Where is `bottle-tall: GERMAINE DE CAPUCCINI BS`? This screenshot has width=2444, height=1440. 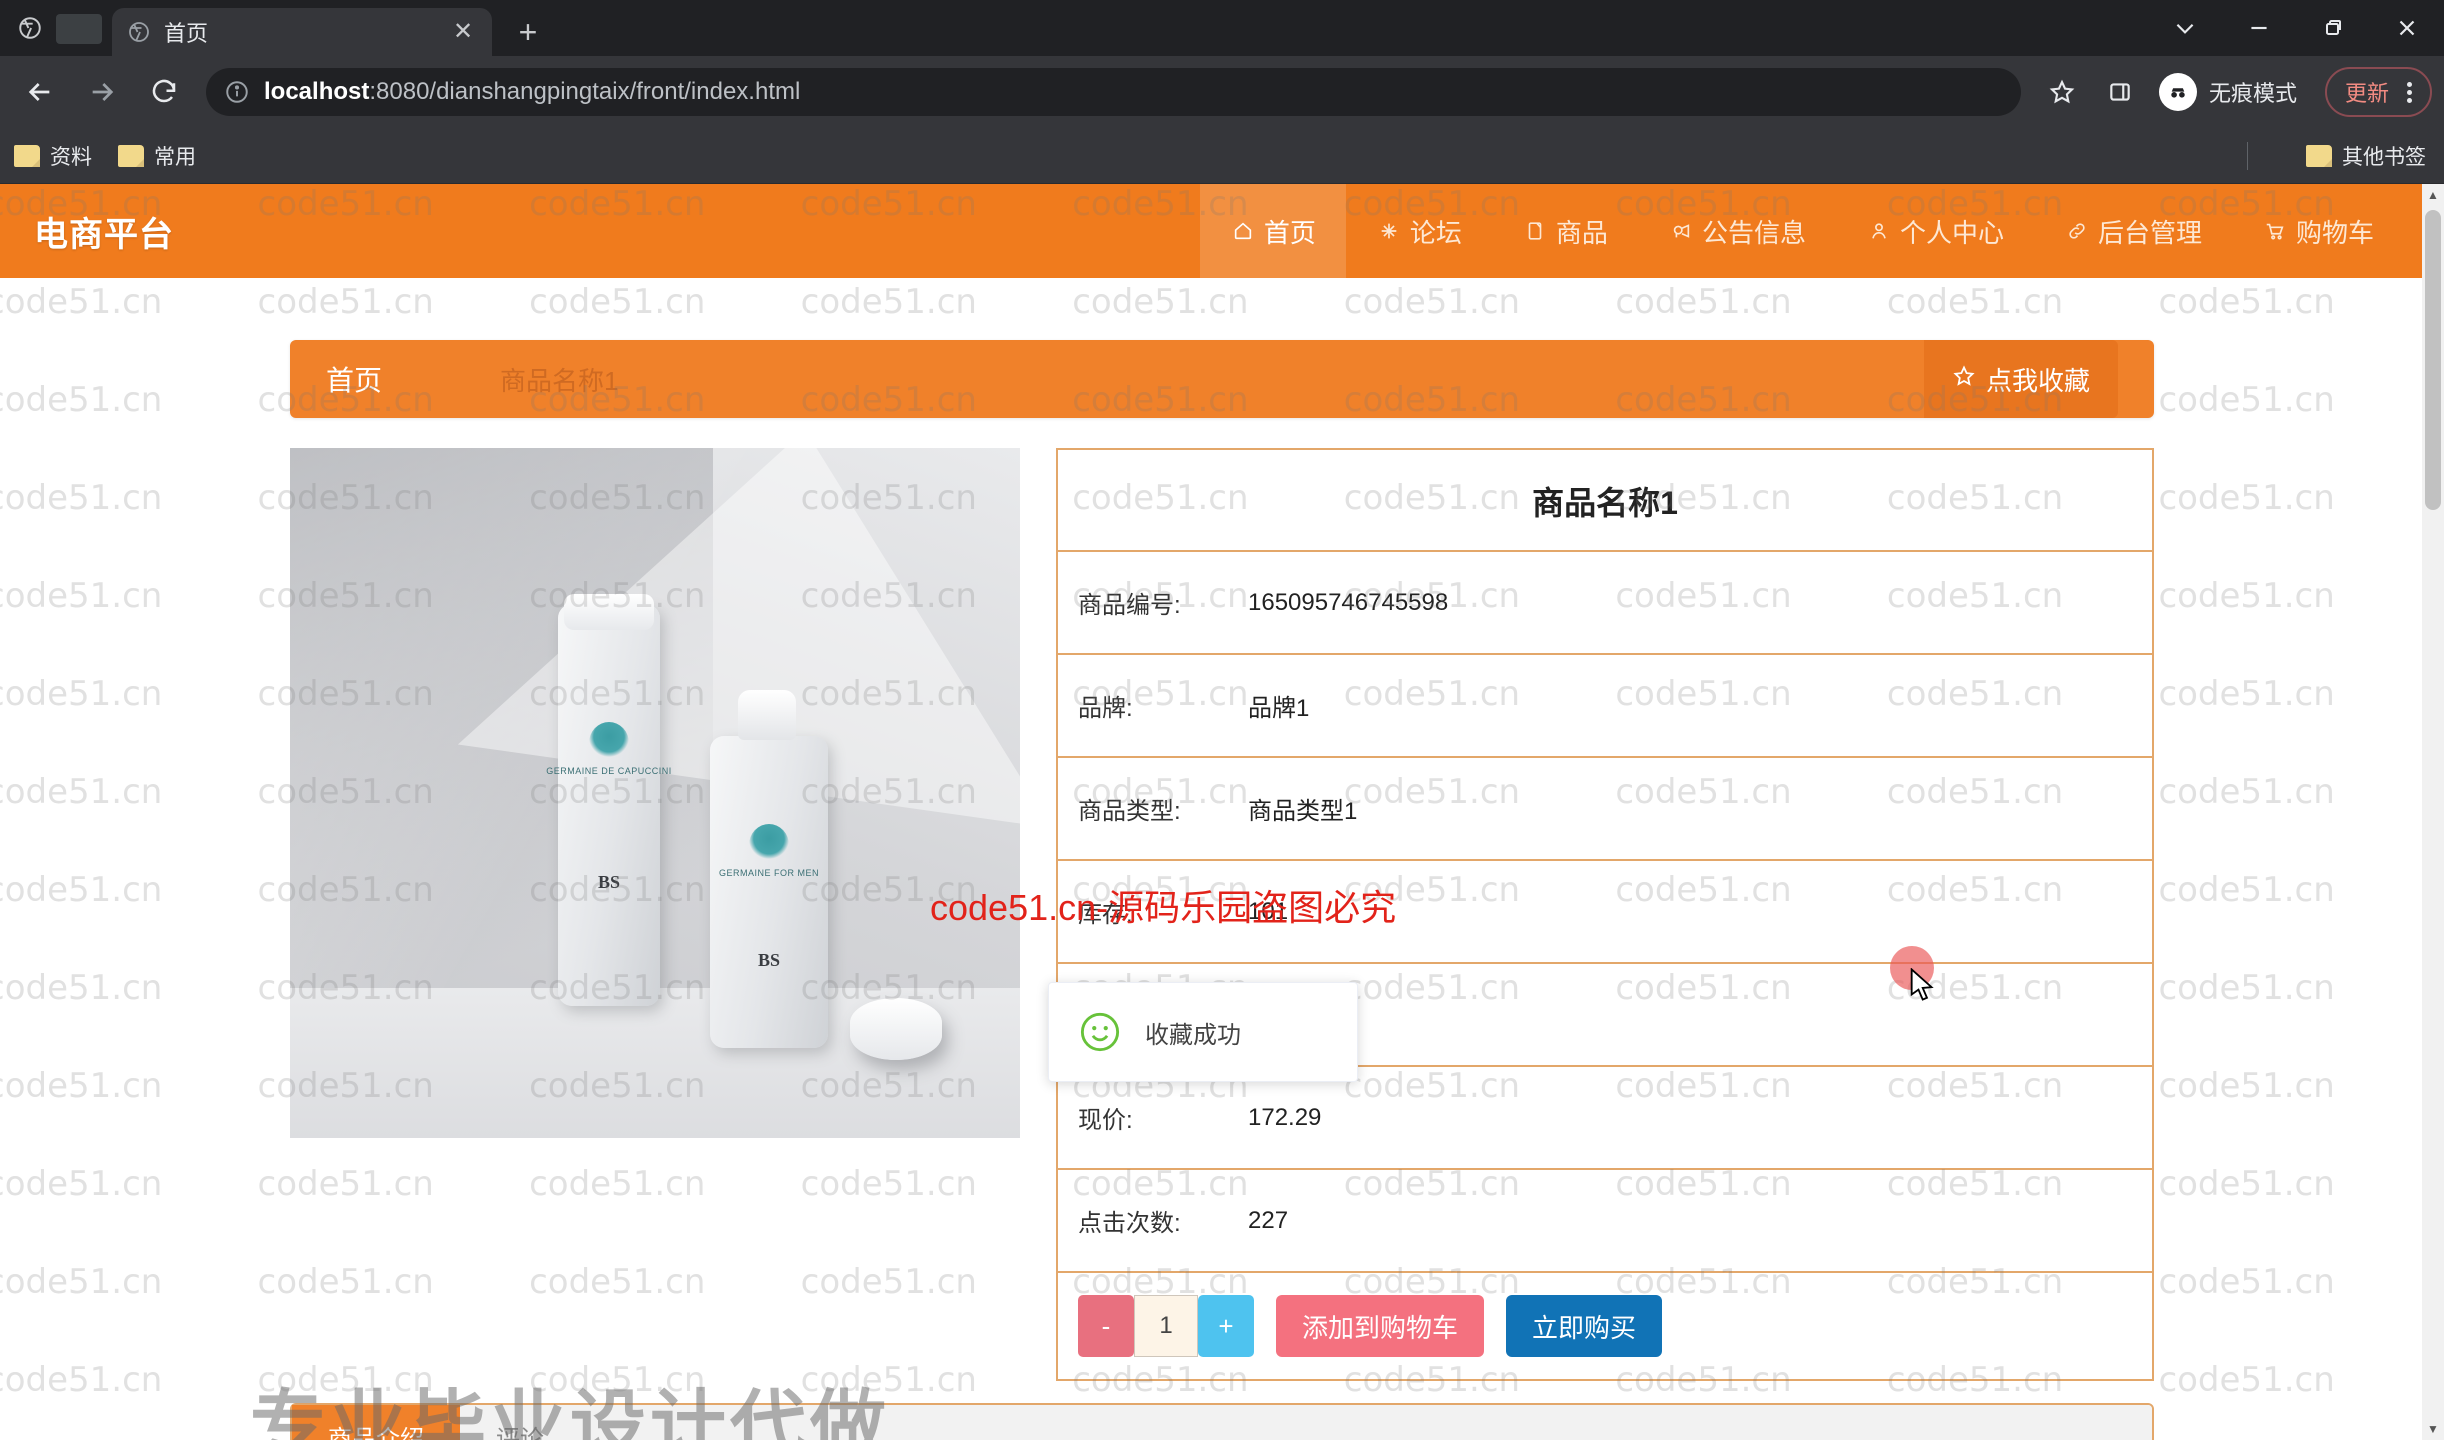 bottle-tall: GERMAINE DE CAPUCCINI BS is located at coordinates (608, 800).